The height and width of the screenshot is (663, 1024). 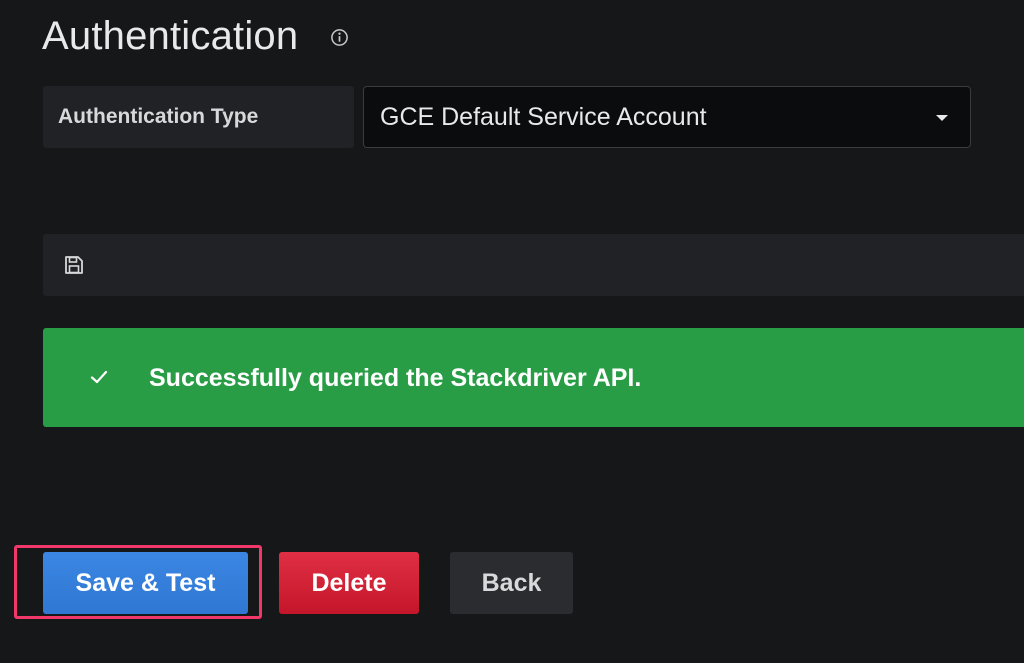 What do you see at coordinates (74, 265) in the screenshot?
I see `floppy-disk-icon` at bounding box center [74, 265].